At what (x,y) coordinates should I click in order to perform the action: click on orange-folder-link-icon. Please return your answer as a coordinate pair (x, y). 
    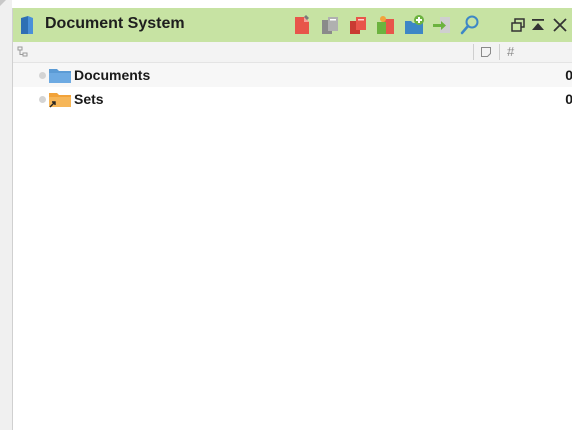
    Looking at the image, I should click on (60, 100).